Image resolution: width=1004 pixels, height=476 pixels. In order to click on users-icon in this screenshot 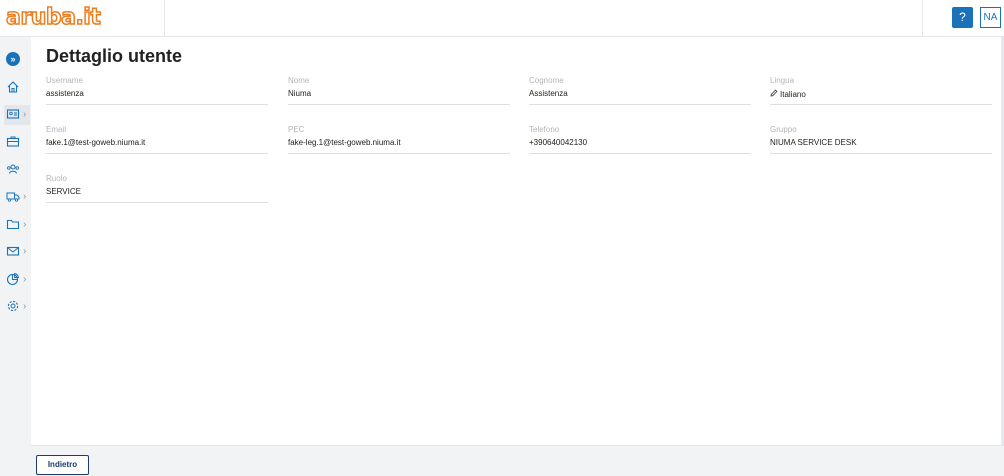, I will do `click(13, 169)`.